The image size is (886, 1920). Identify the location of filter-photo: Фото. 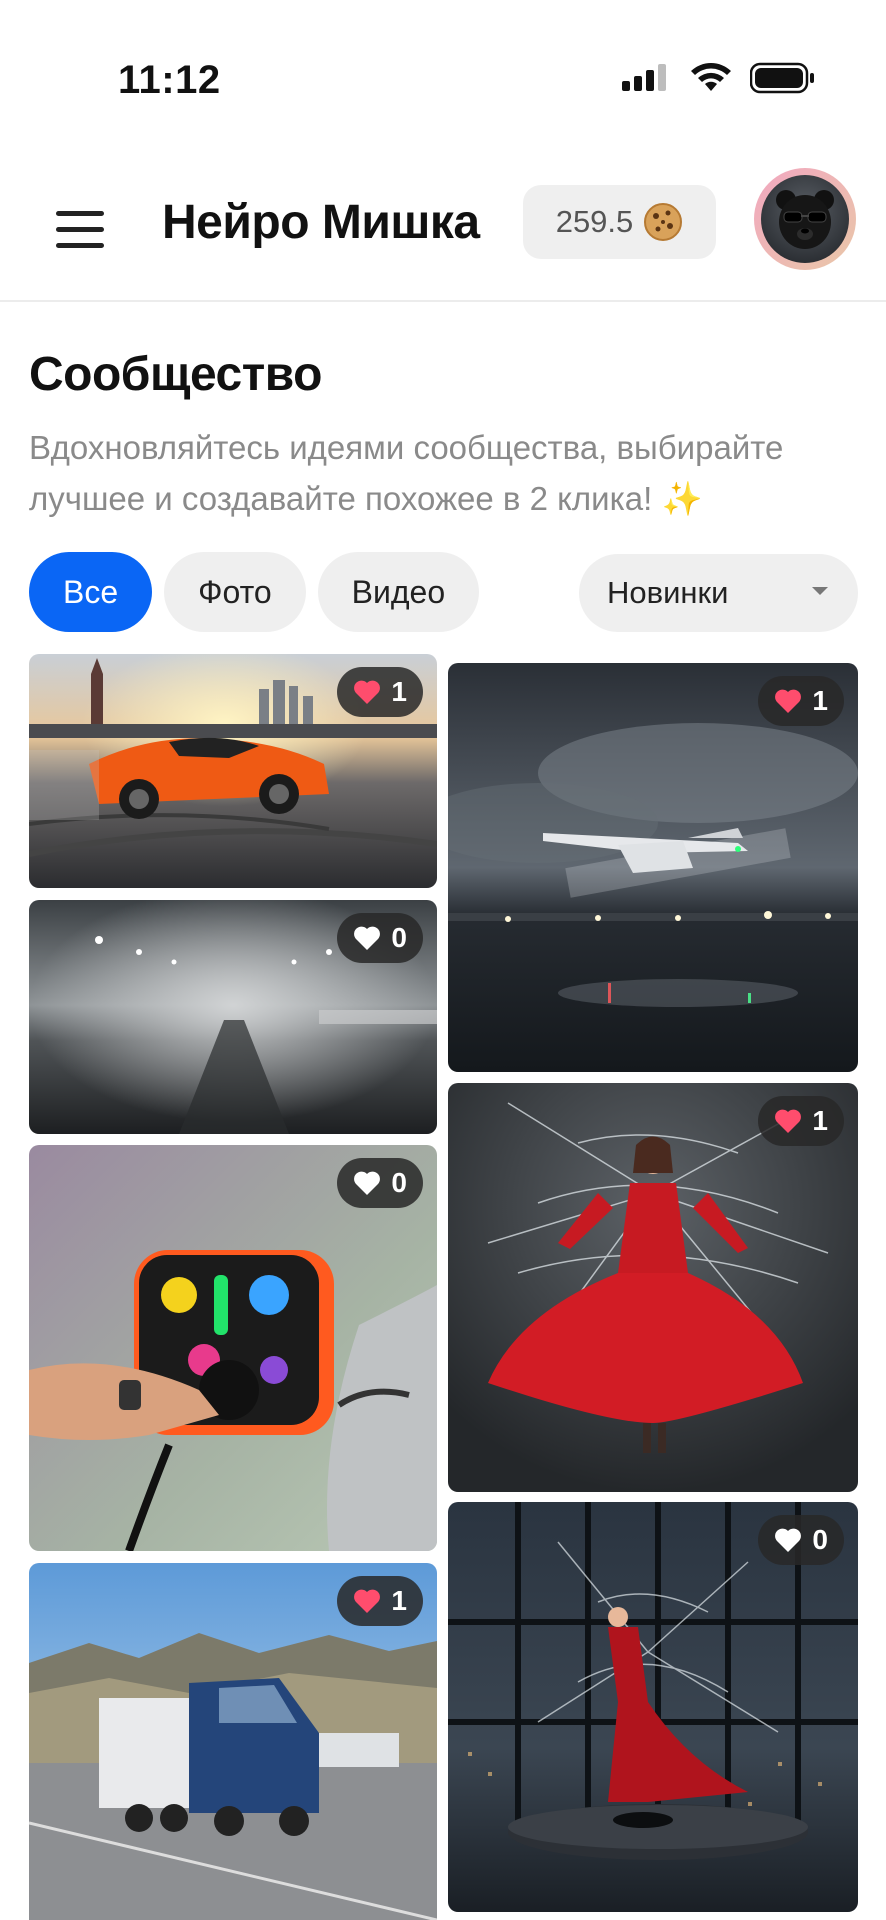
(235, 592).